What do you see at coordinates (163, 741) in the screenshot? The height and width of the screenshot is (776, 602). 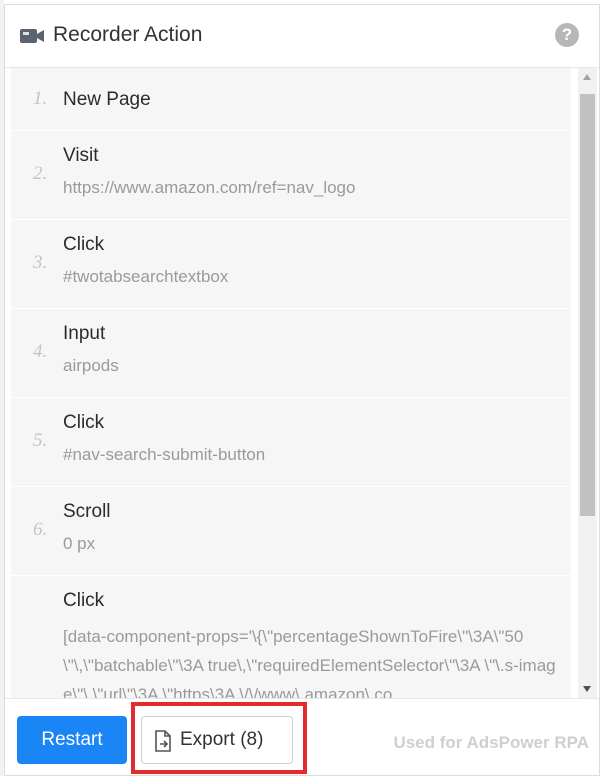 I see `file-export-icon` at bounding box center [163, 741].